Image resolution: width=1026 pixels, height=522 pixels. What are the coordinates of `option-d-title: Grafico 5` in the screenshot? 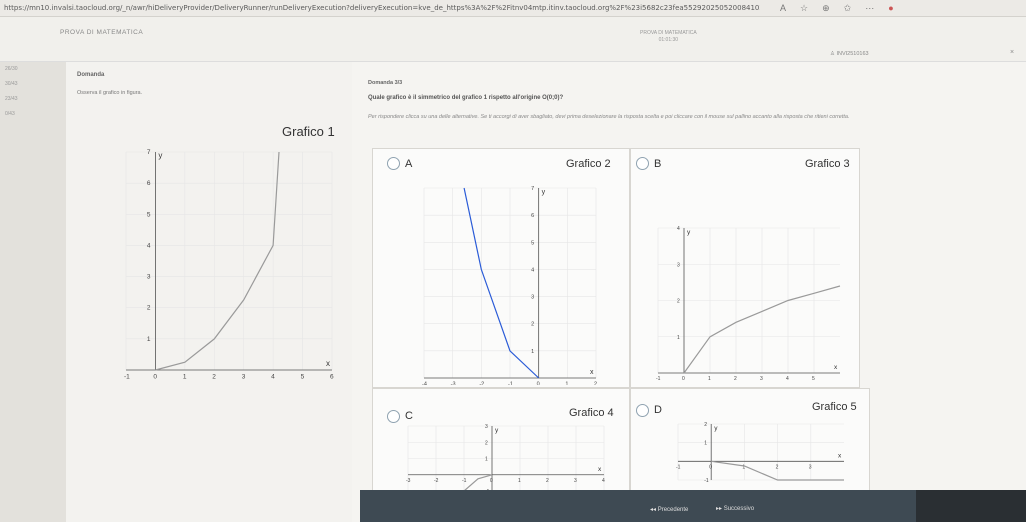 It's located at (834, 407).